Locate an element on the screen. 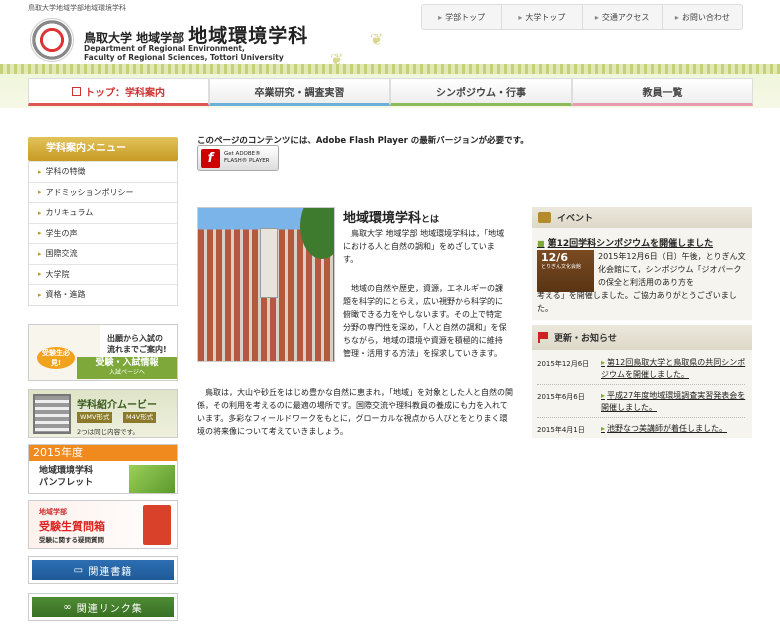 Image resolution: width=780 pixels, height=625 pixels. movie-banner-title: 学科紹介ムービー is located at coordinates (117, 405).